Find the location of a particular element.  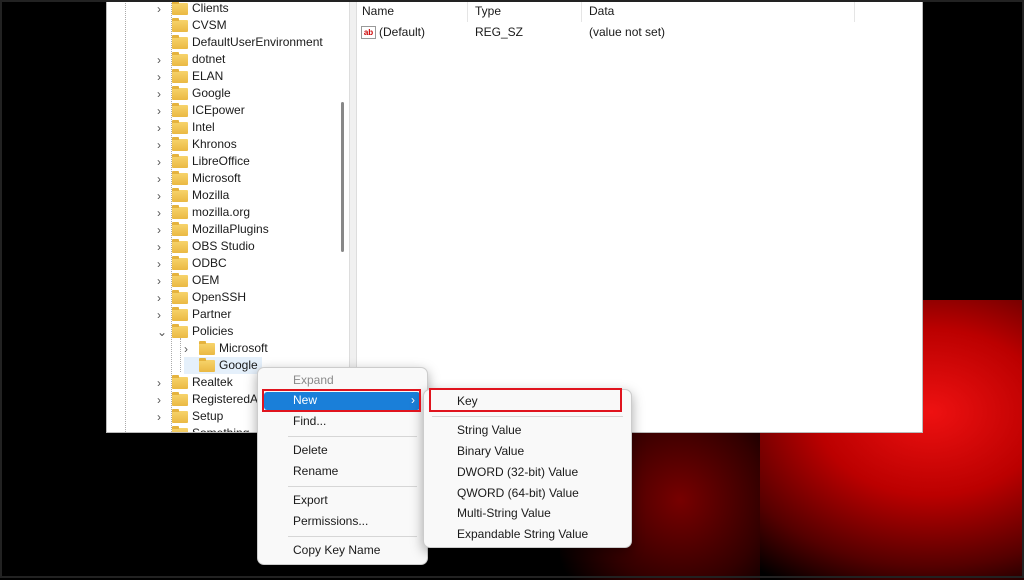

tree-item: › Something is located at coordinates (203, 428).